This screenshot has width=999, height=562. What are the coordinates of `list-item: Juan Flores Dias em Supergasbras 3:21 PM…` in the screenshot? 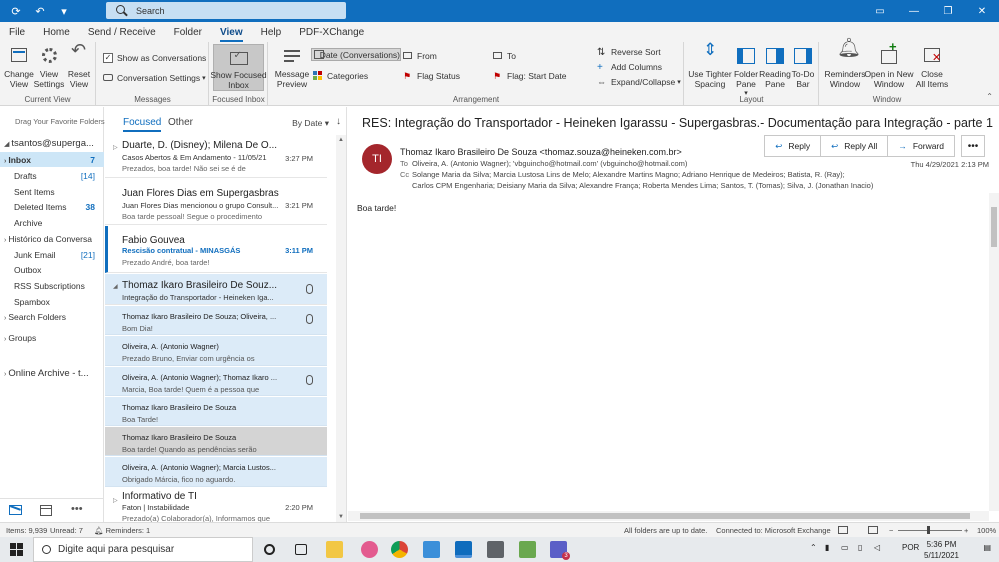 It's located at (216, 202).